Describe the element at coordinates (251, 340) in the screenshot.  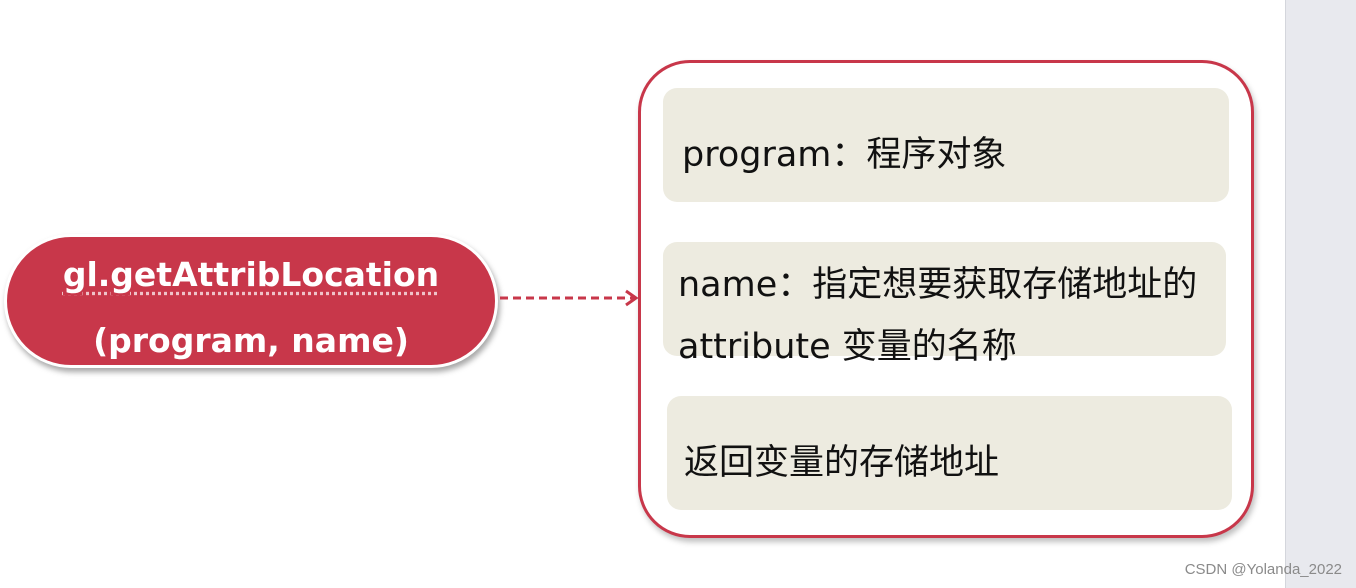
I see `function-args: (program, name)` at that location.